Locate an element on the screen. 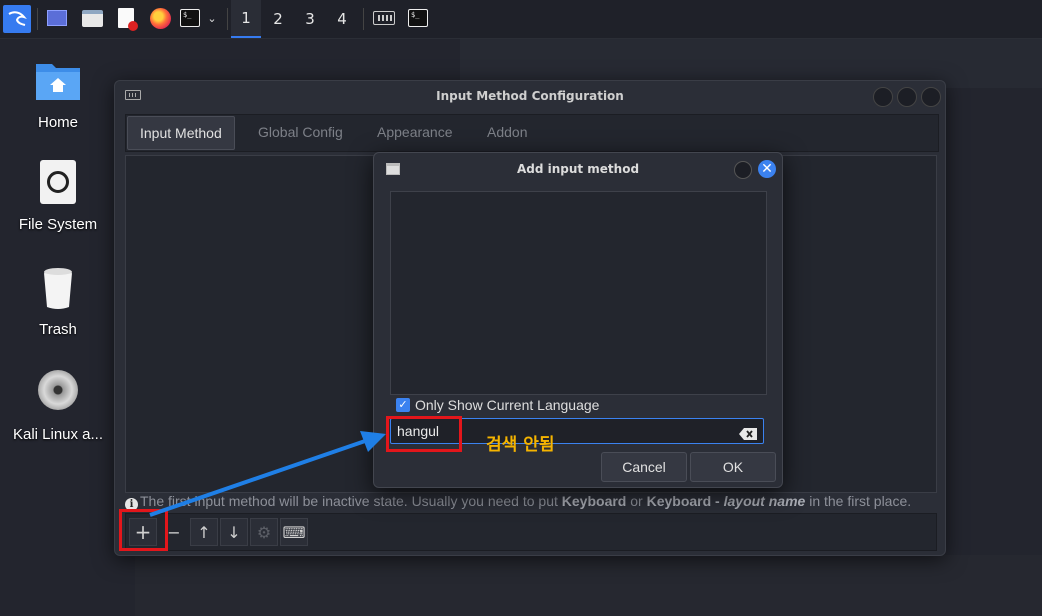  annotation-text: 검색 안됨 is located at coordinates (520, 445).